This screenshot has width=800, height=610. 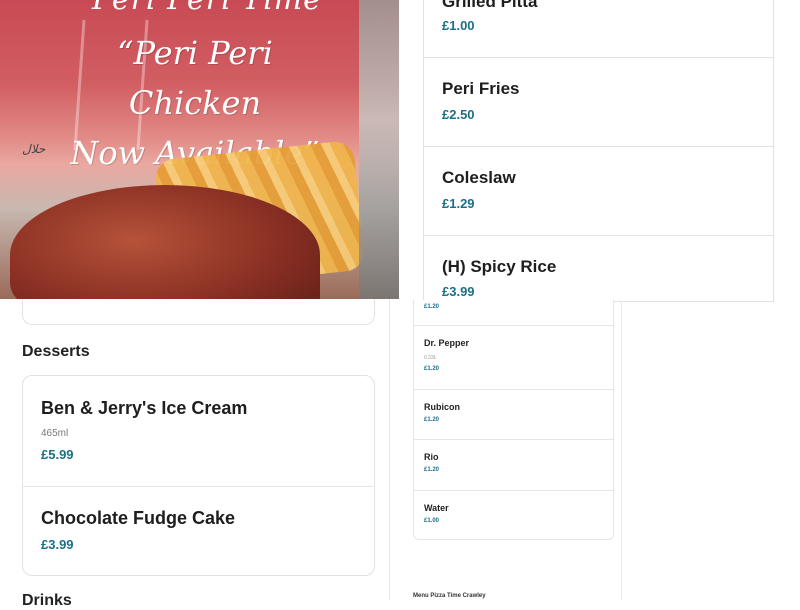 What do you see at coordinates (458, 114) in the screenshot?
I see `item-price: £2.50` at bounding box center [458, 114].